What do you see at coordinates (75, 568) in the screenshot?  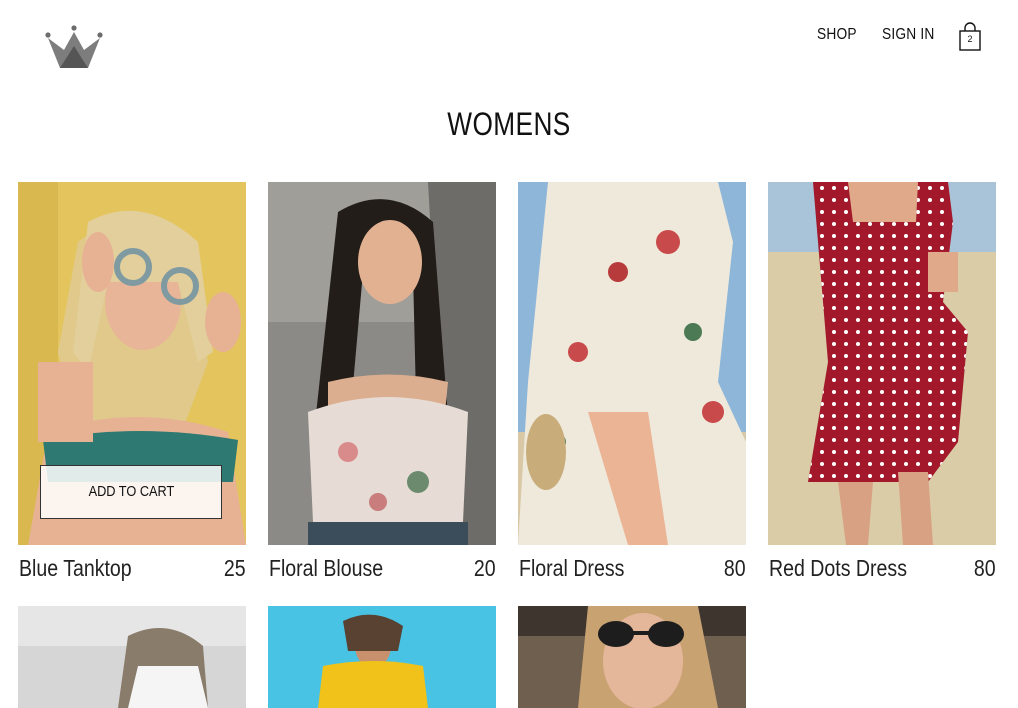 I see `product-name: Blue Tanktop` at bounding box center [75, 568].